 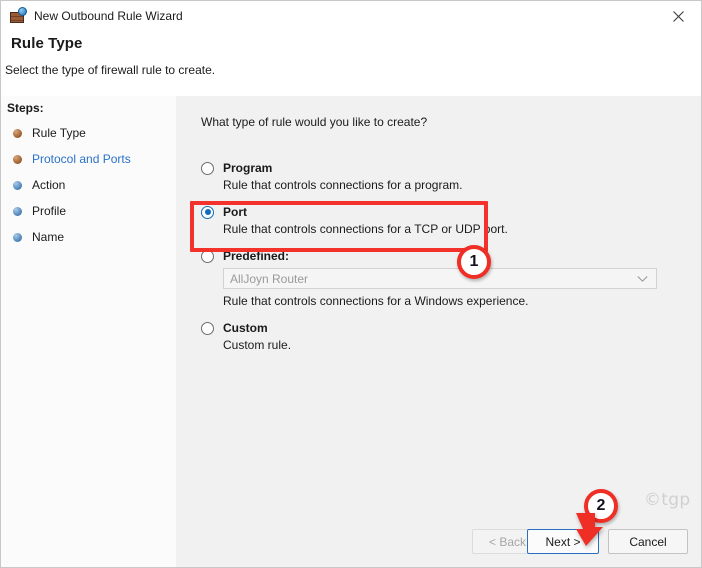 I want to click on sidebar-item-rule-type: Rule Type, so click(x=88, y=133).